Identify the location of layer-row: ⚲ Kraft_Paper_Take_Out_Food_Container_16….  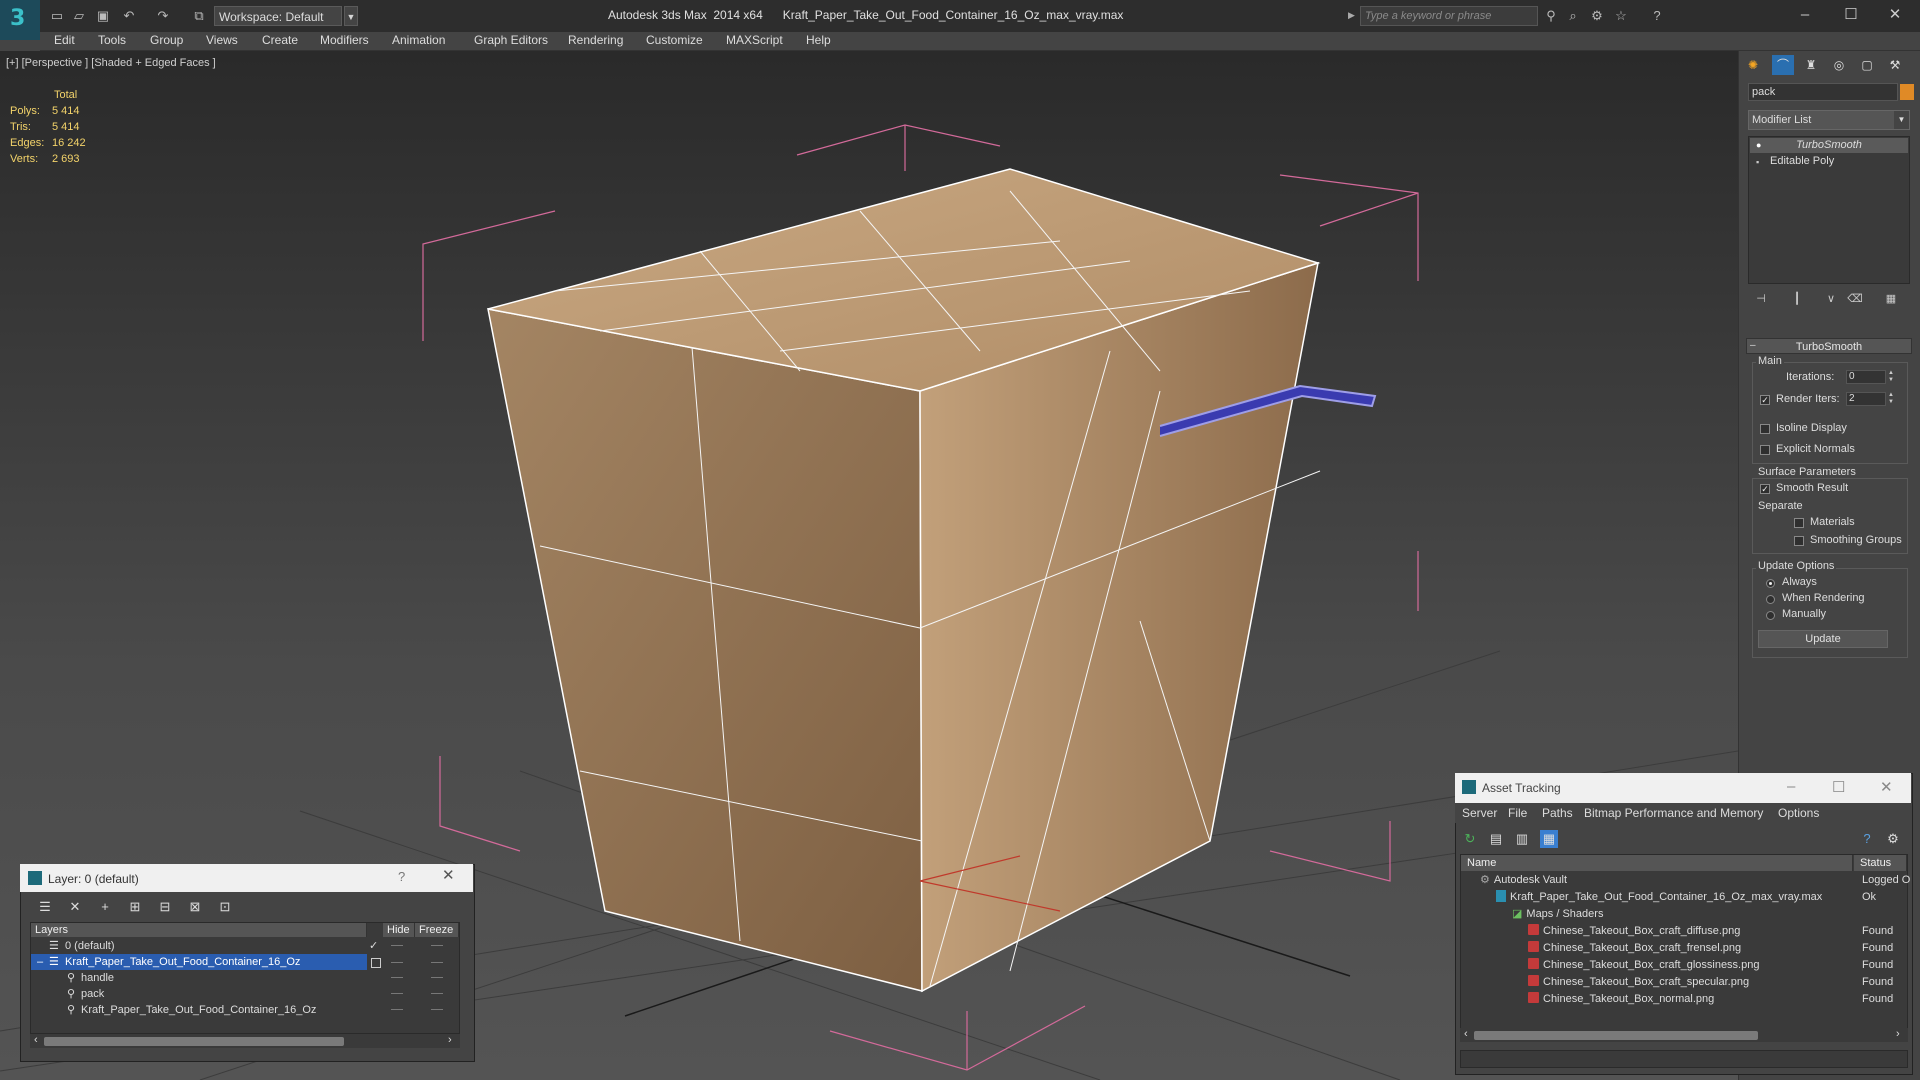
(245, 1010).